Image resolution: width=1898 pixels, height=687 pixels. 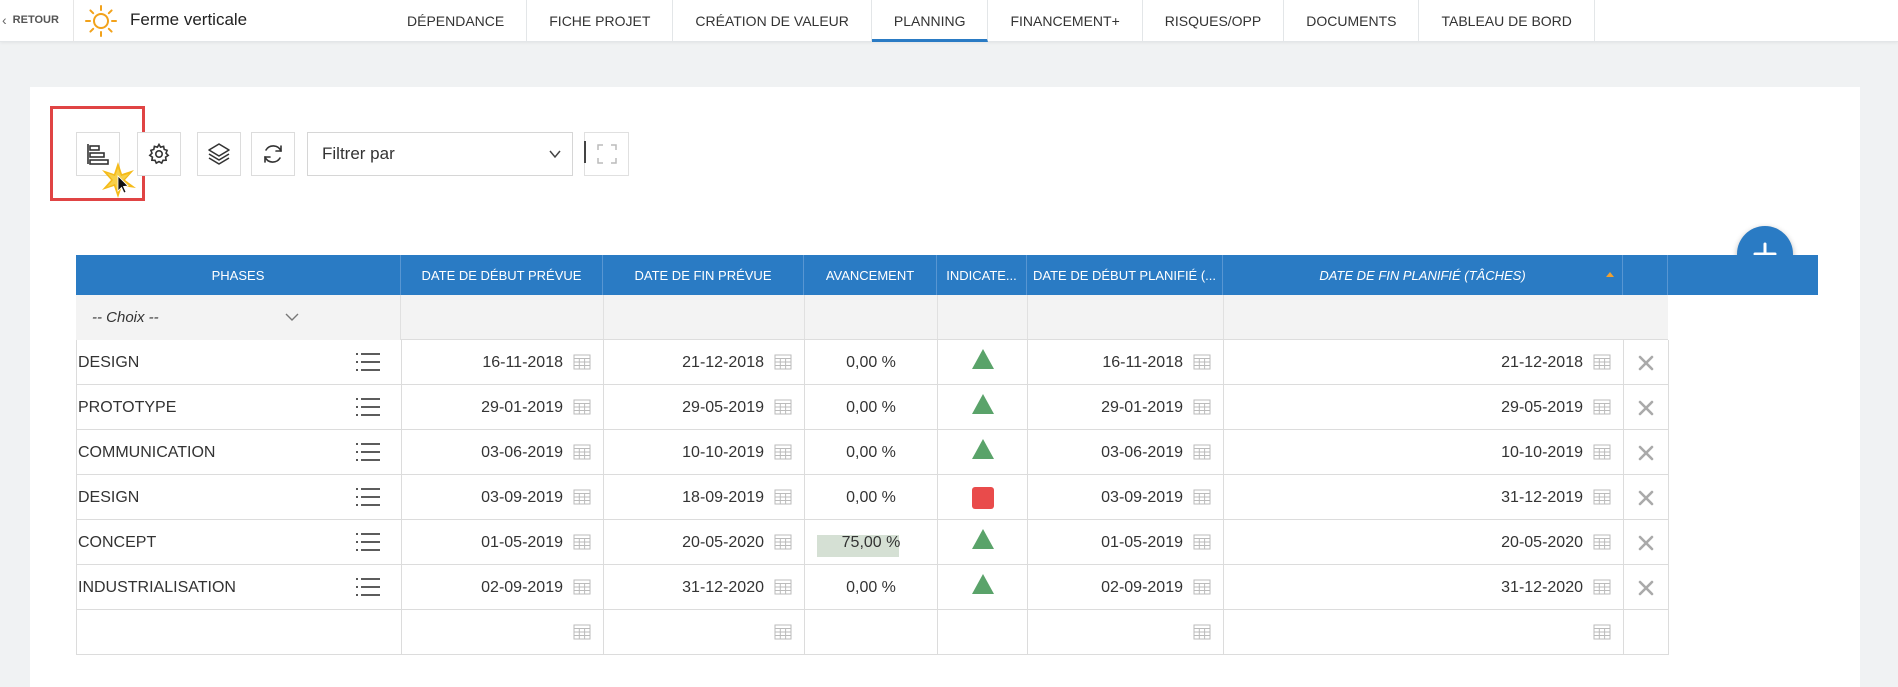 What do you see at coordinates (273, 154) in the screenshot?
I see `refresh-button` at bounding box center [273, 154].